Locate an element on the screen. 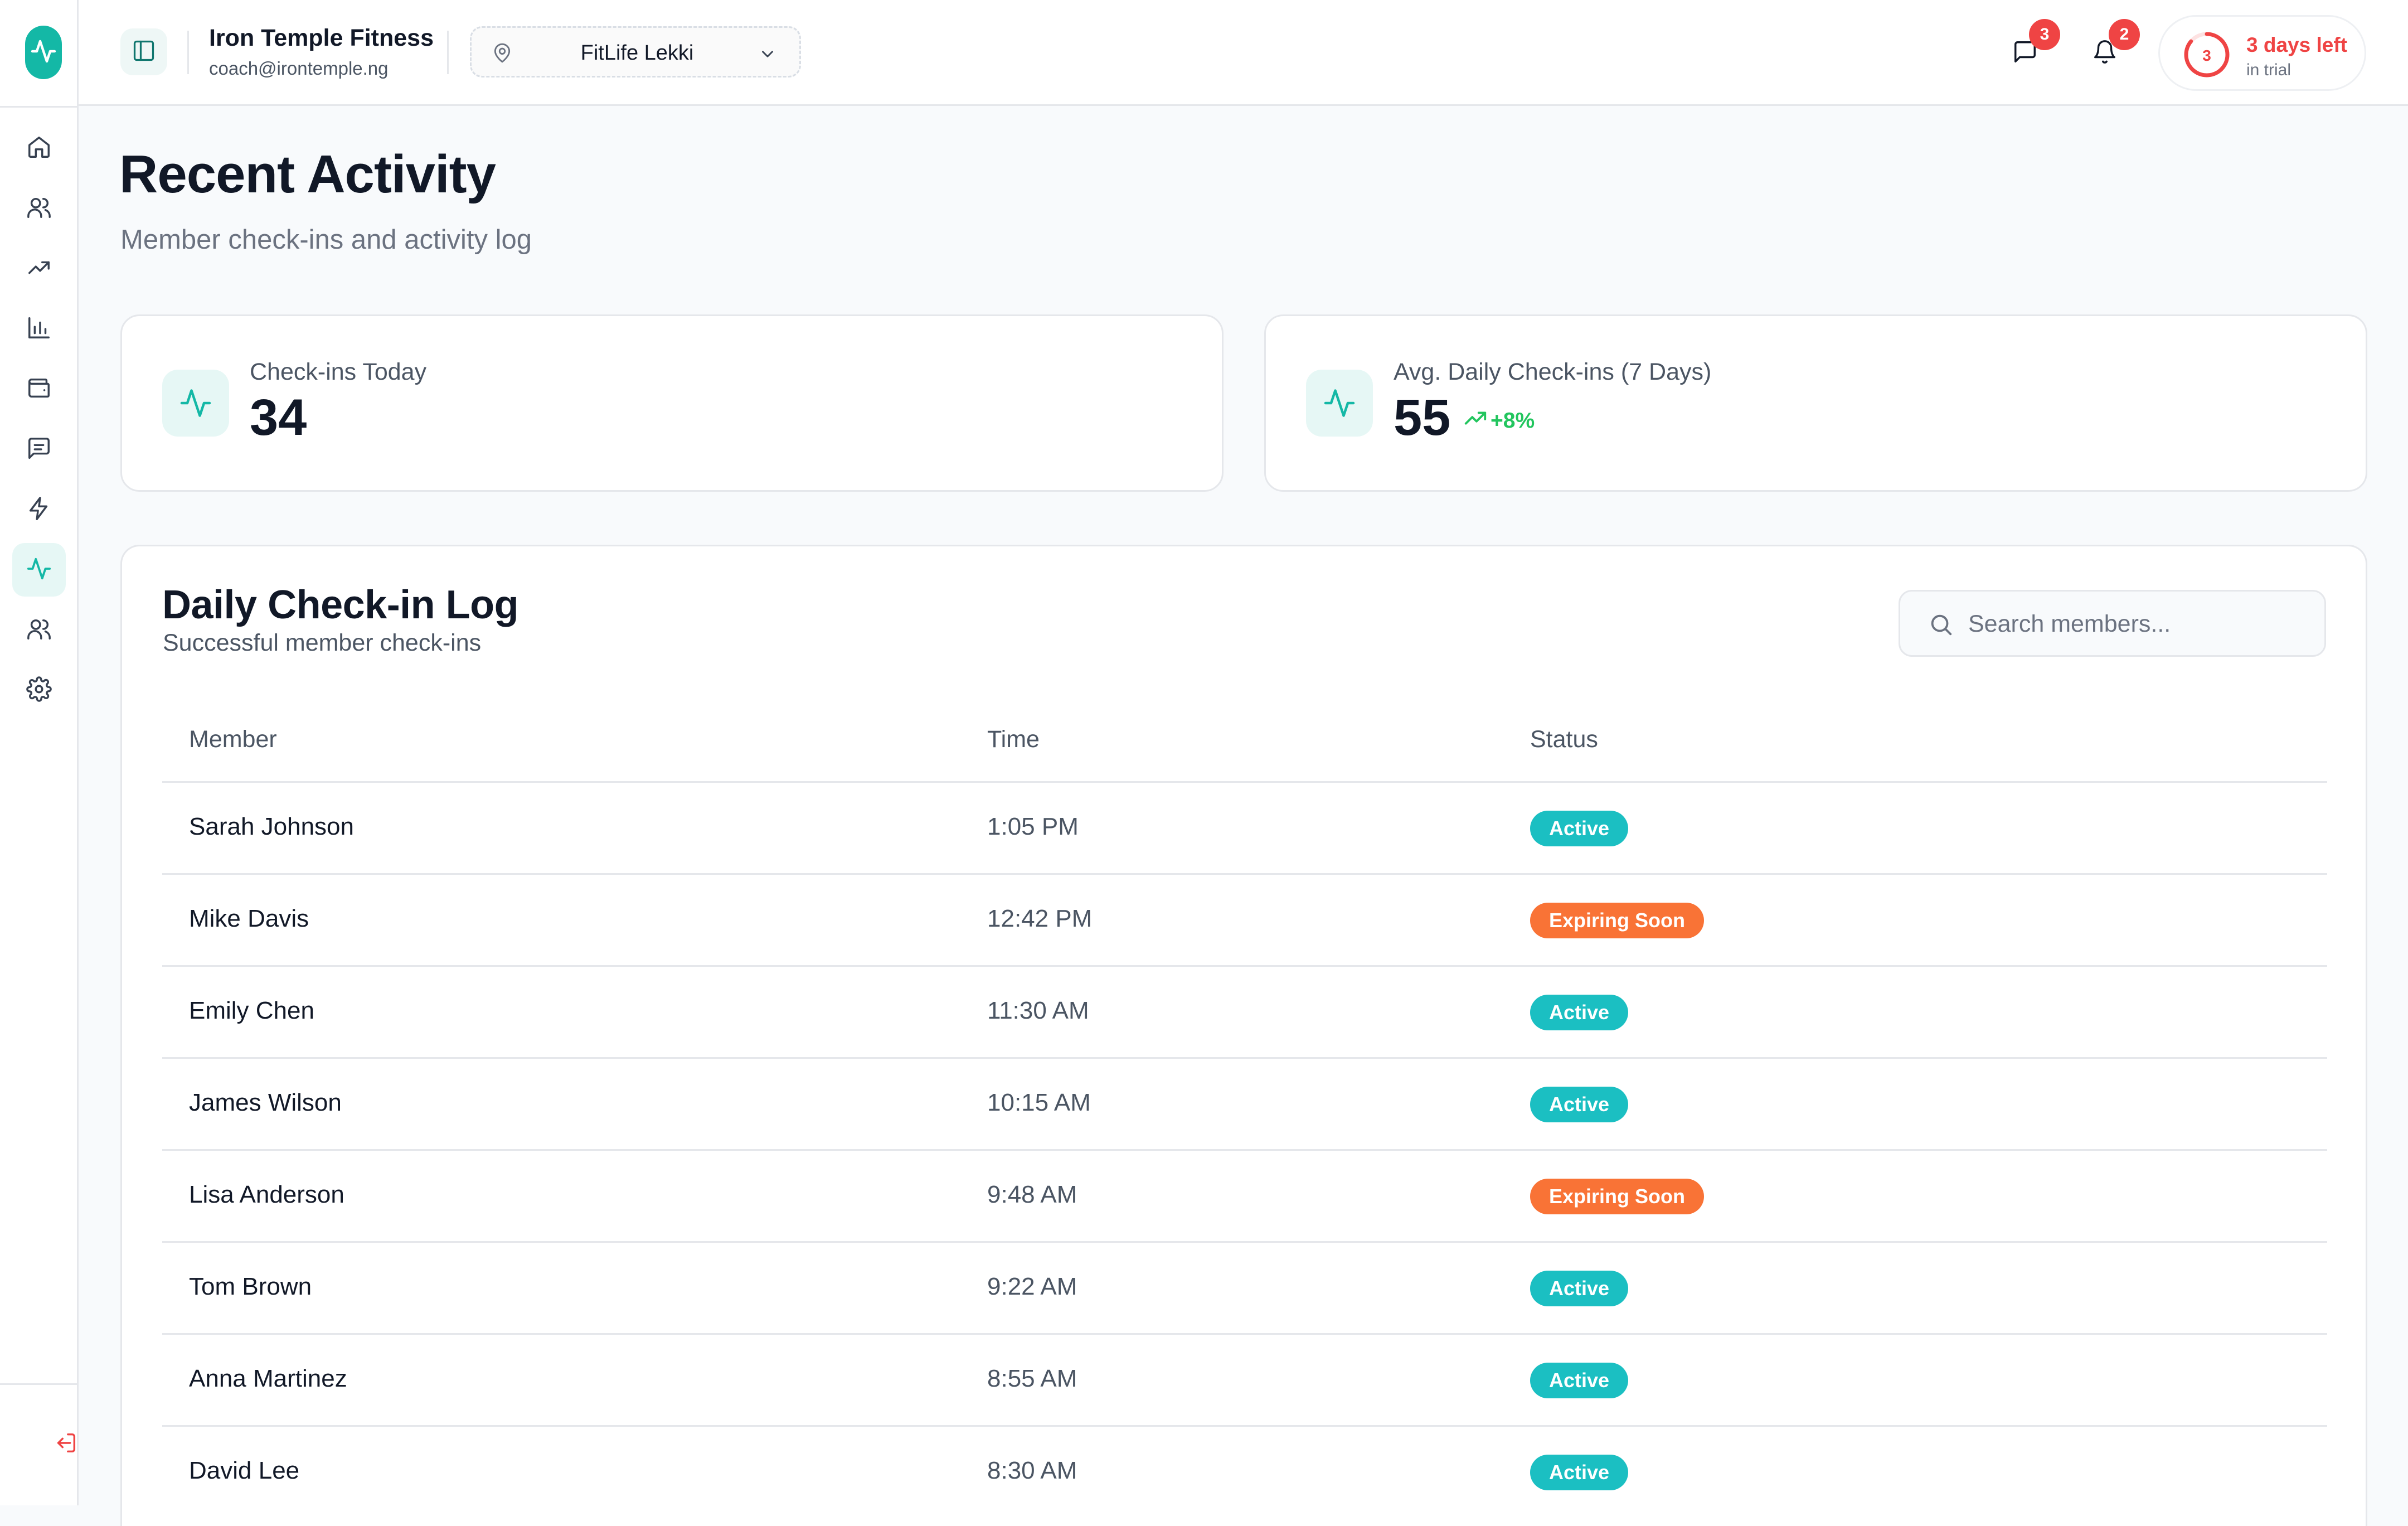 This screenshot has height=1526, width=2408. org-email: coach@irontemple.ng is located at coordinates (299, 69).